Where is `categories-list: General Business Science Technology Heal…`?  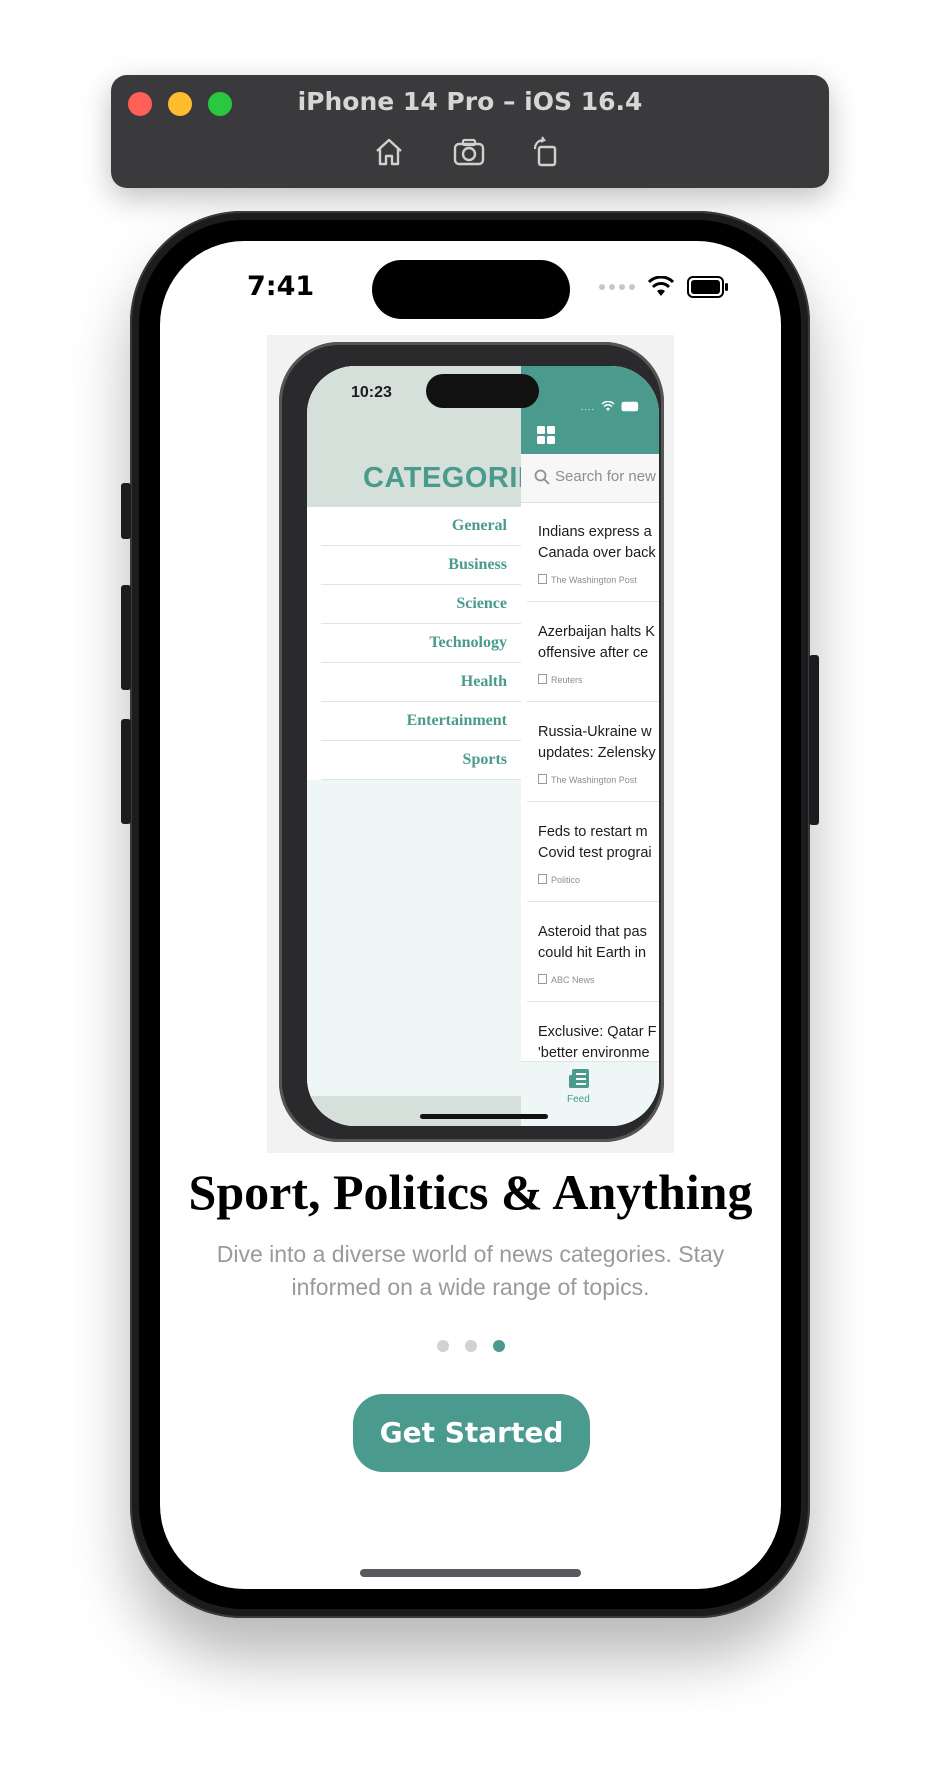 categories-list: General Business Science Technology Heal… is located at coordinates (414, 643).